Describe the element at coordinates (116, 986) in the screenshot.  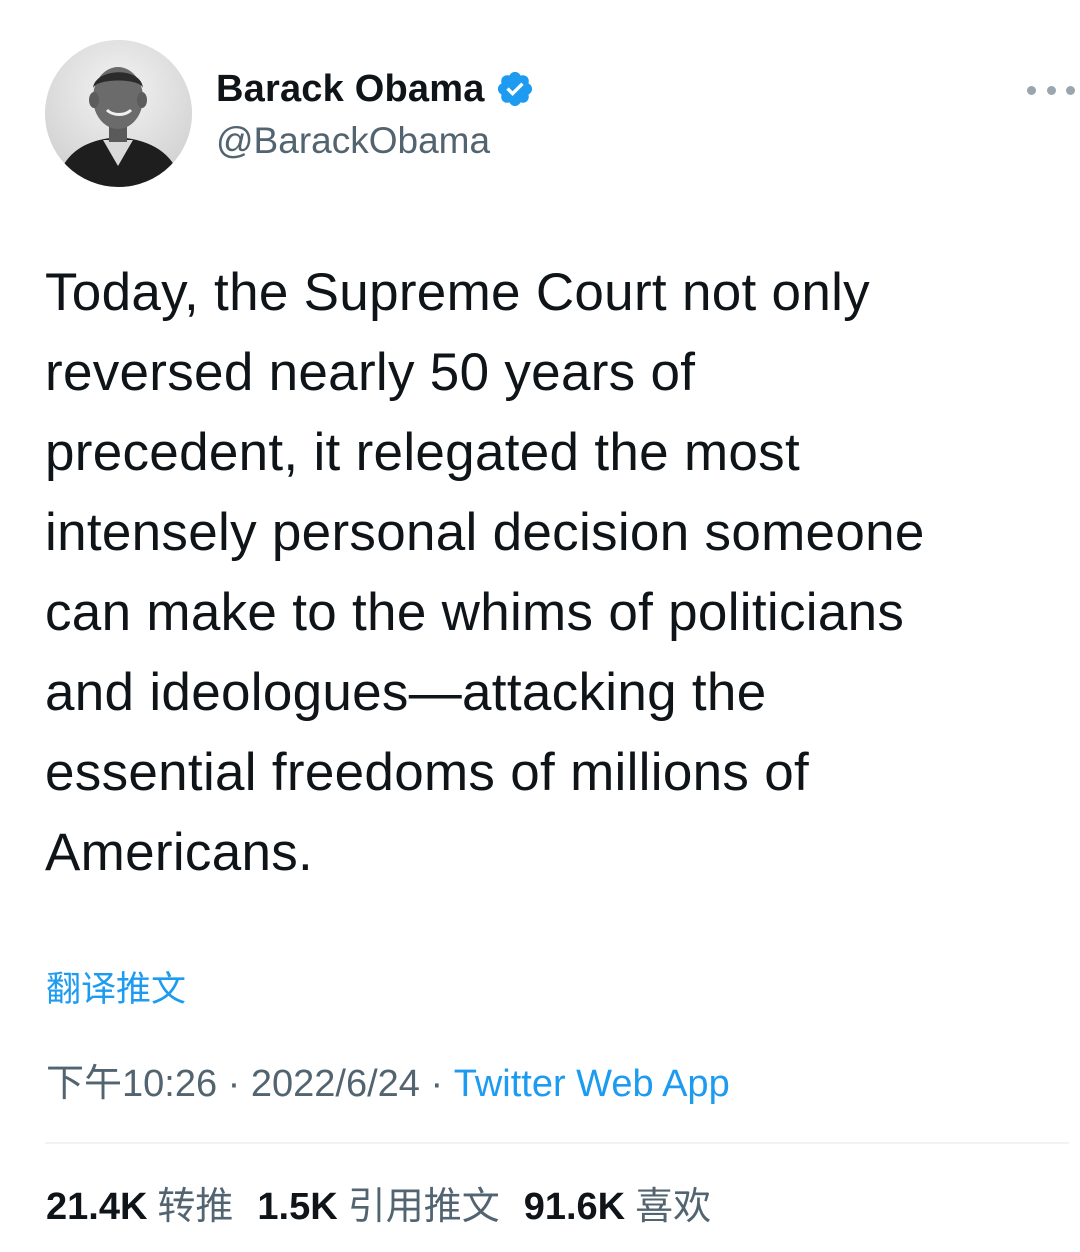
I see `translate-tweet-link: 翻译推文` at that location.